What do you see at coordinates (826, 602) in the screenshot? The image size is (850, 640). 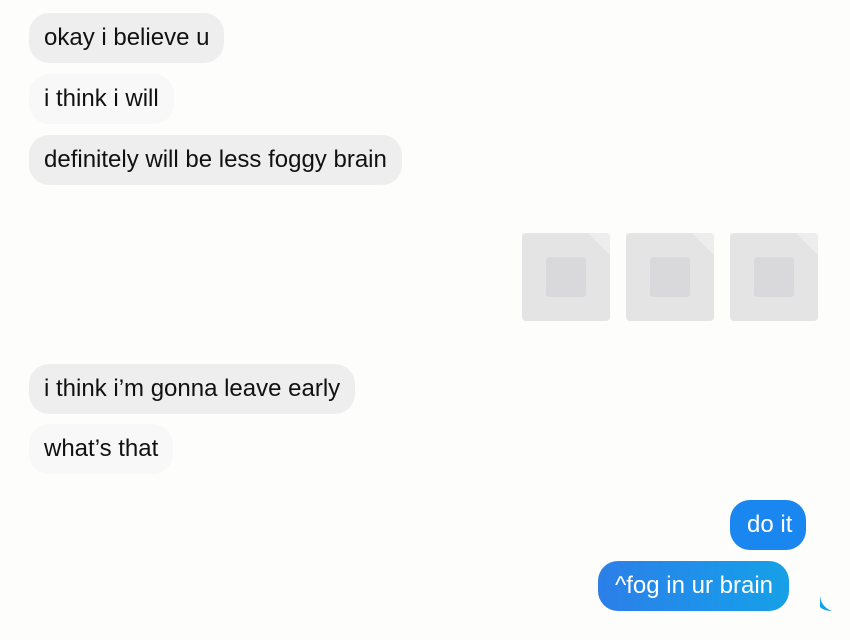 I see `bubble-tail` at bounding box center [826, 602].